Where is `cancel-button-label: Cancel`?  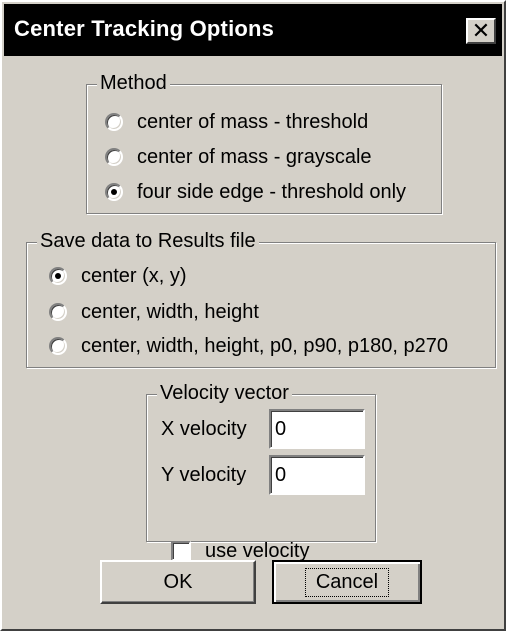 cancel-button-label: Cancel is located at coordinates (347, 582).